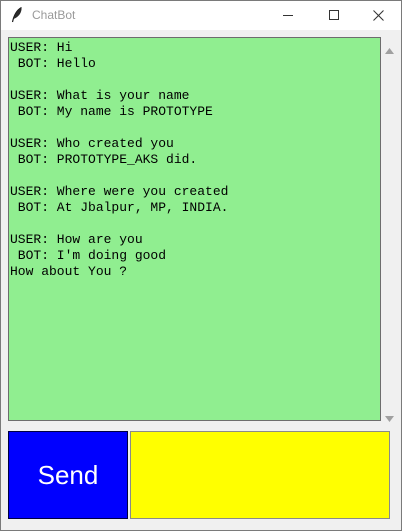 The height and width of the screenshot is (531, 402). Describe the element at coordinates (92, 143) in the screenshot. I see `chat-line: USER: Who created you` at that location.